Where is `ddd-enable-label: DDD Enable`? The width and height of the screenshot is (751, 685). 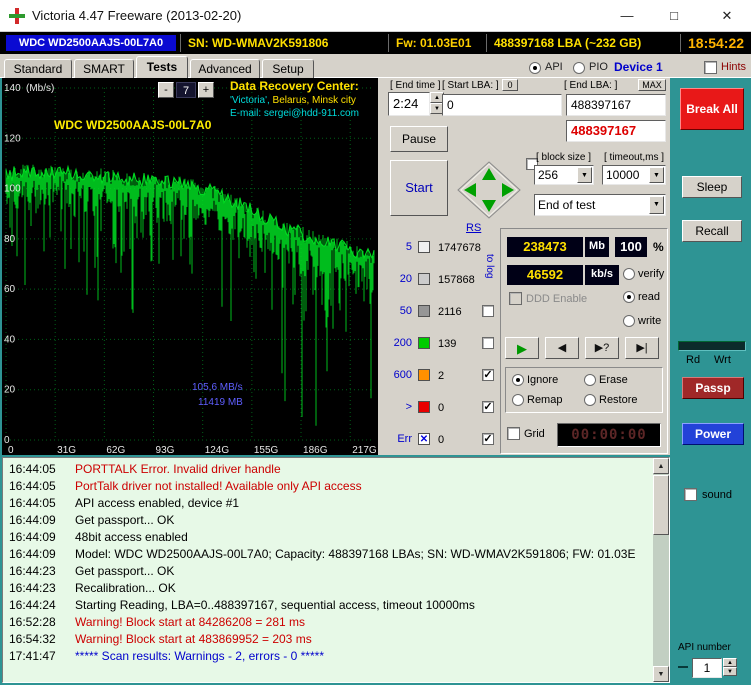
ddd-enable-label: DDD Enable is located at coordinates (557, 299).